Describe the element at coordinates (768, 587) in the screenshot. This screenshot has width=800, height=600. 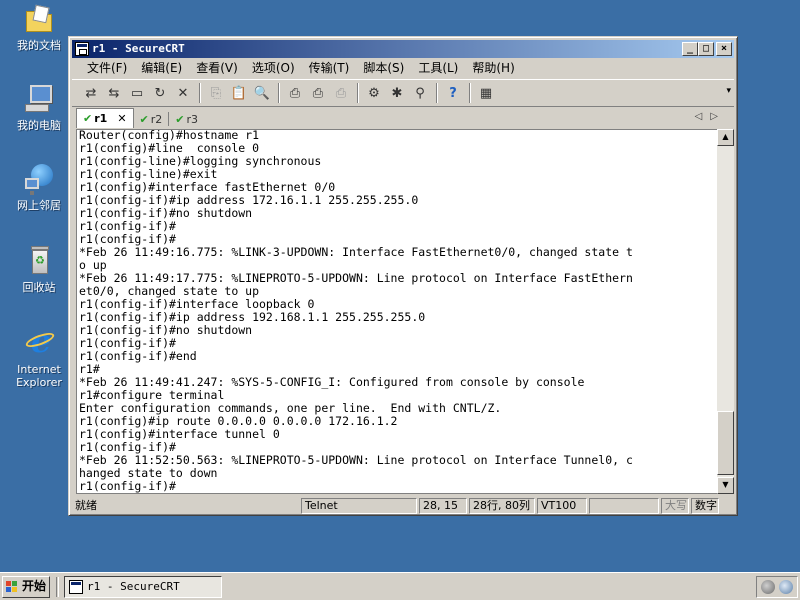
I see `tray-network-icon` at that location.